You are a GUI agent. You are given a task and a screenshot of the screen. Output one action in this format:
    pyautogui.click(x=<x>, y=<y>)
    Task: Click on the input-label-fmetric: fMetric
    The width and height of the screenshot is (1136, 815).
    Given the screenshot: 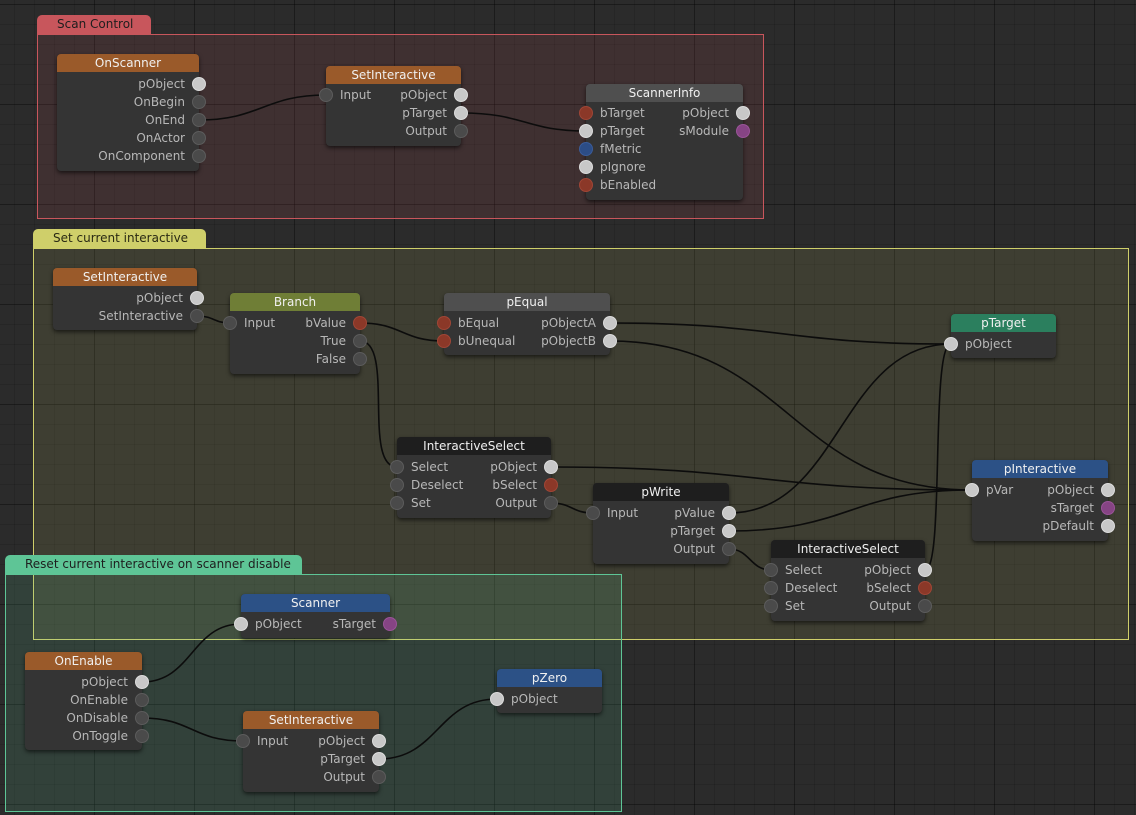 What is the action you would take?
    pyautogui.click(x=621, y=149)
    